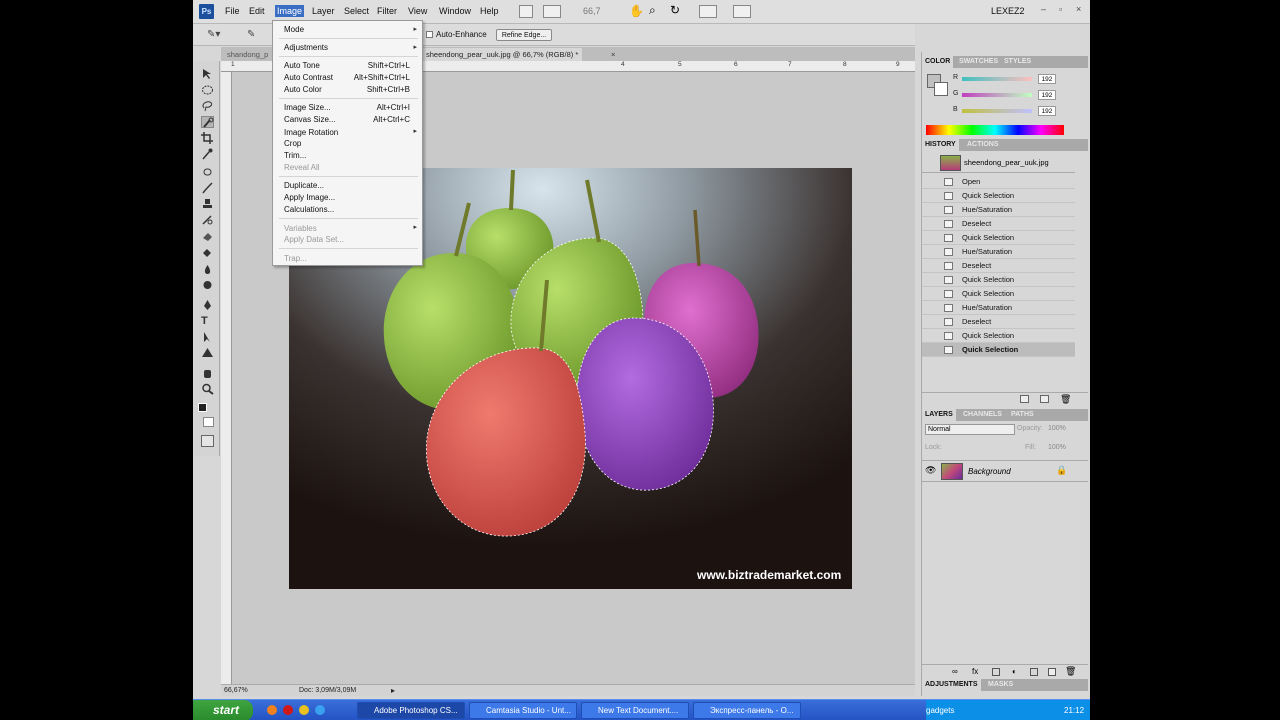  I want to click on new-document-icon, so click(1024, 399).